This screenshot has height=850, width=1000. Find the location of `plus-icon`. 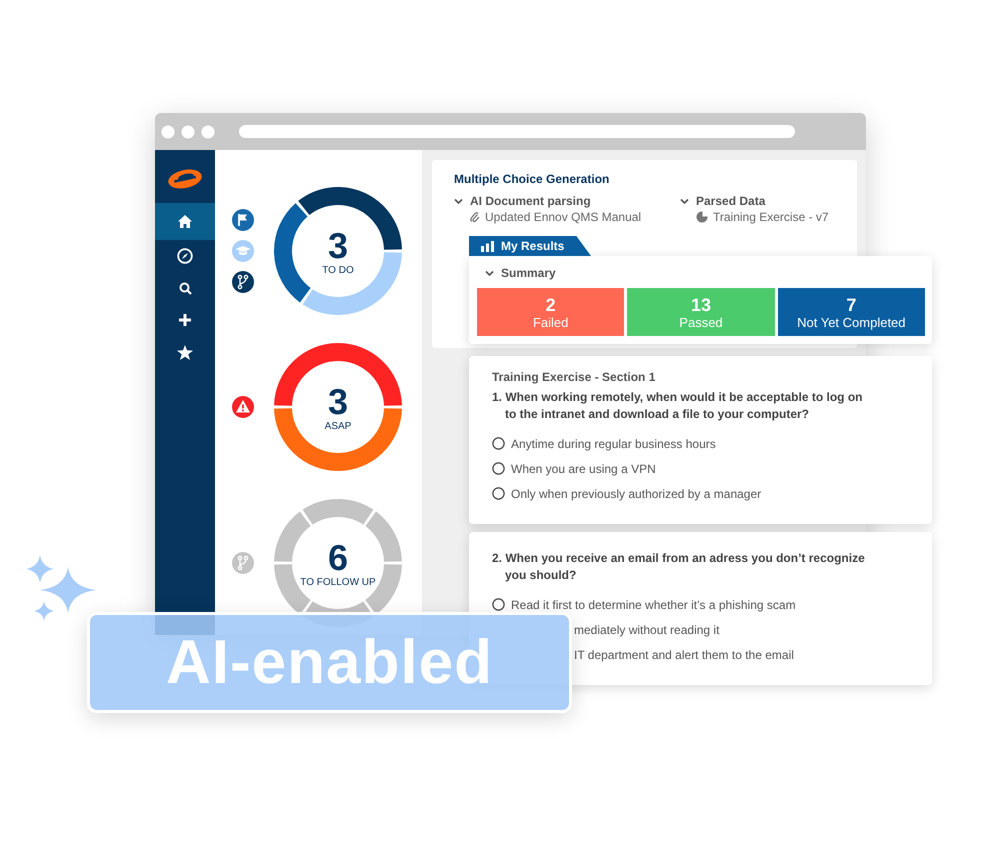

plus-icon is located at coordinates (185, 320).